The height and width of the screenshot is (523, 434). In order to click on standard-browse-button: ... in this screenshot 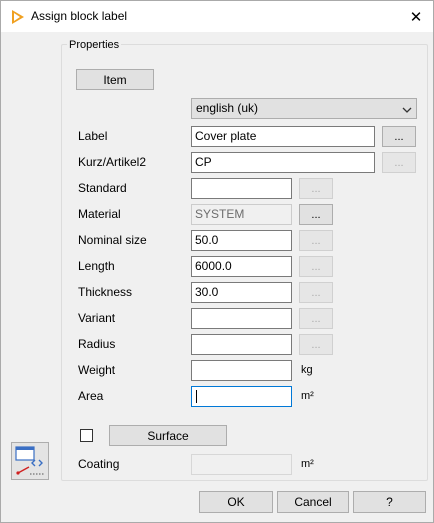, I will do `click(316, 188)`.